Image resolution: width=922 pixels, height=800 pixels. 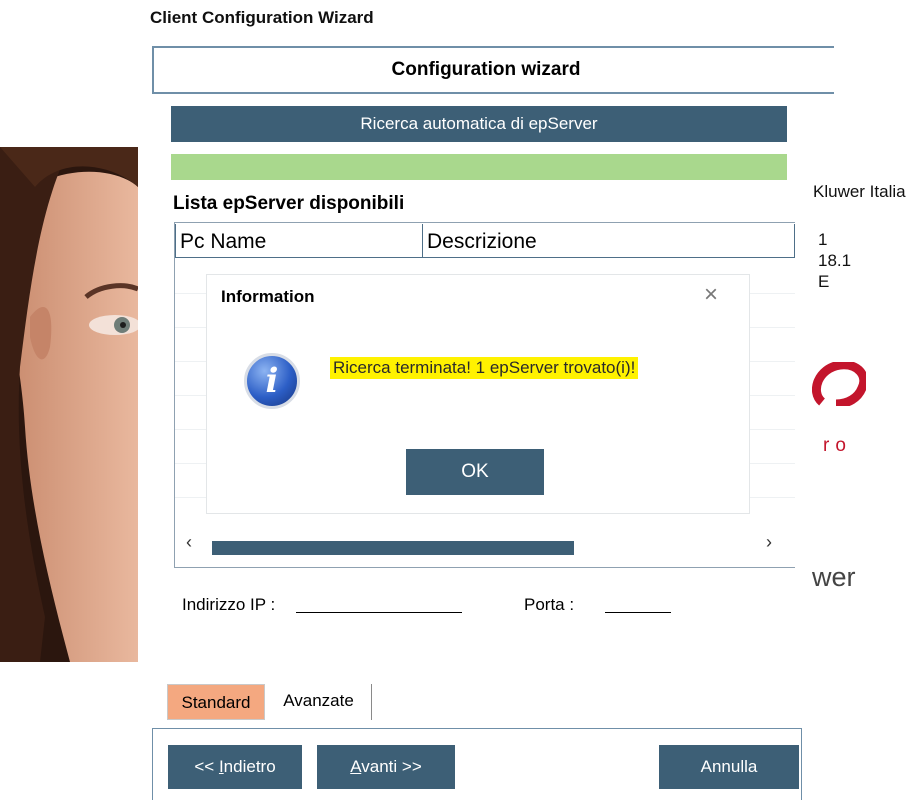 I want to click on scrollbar-thumb, so click(x=393, y=548).